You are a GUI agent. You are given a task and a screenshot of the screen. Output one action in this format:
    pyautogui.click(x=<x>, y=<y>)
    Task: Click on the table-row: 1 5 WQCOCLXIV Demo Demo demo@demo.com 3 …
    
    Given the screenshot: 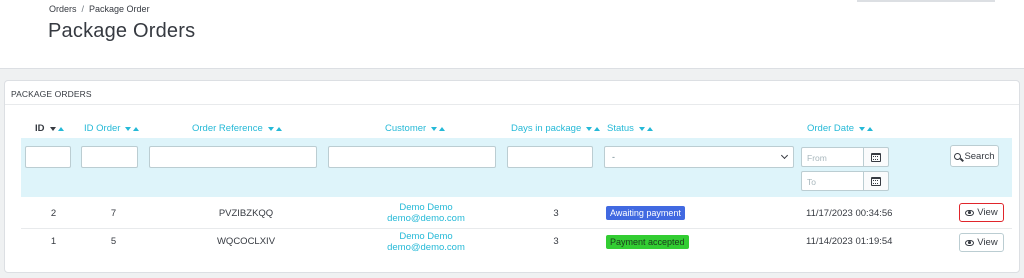 What is the action you would take?
    pyautogui.click(x=516, y=241)
    